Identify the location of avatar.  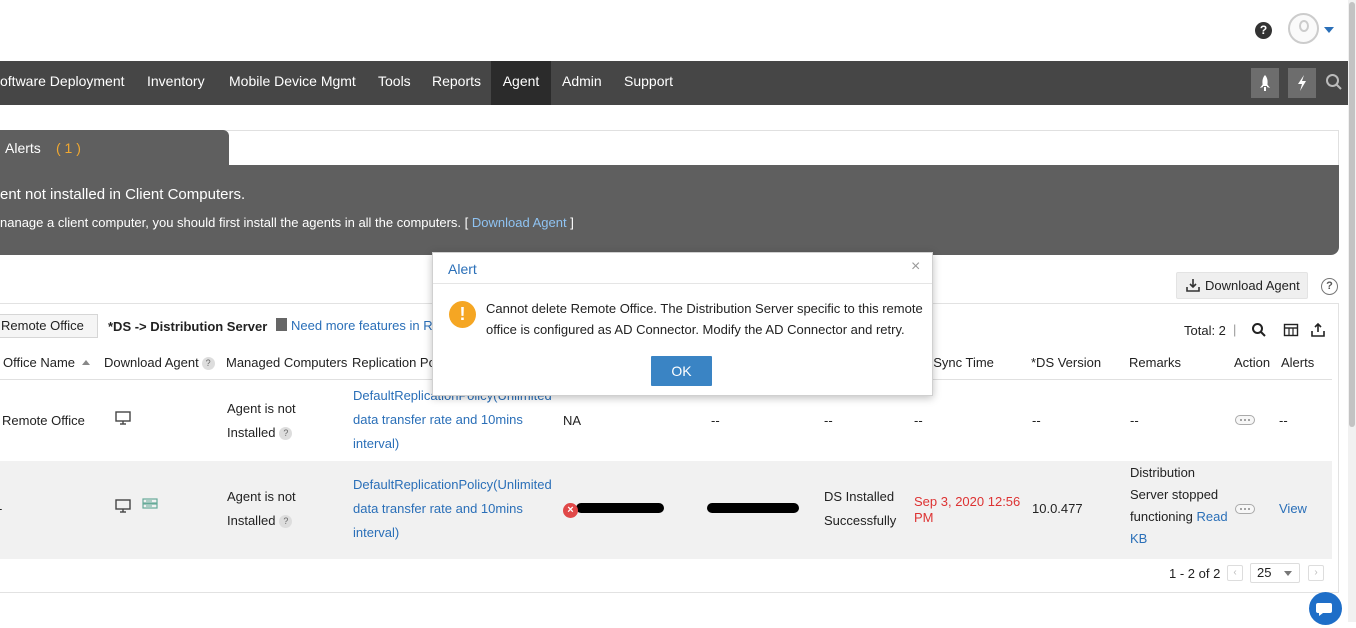
(1303, 28).